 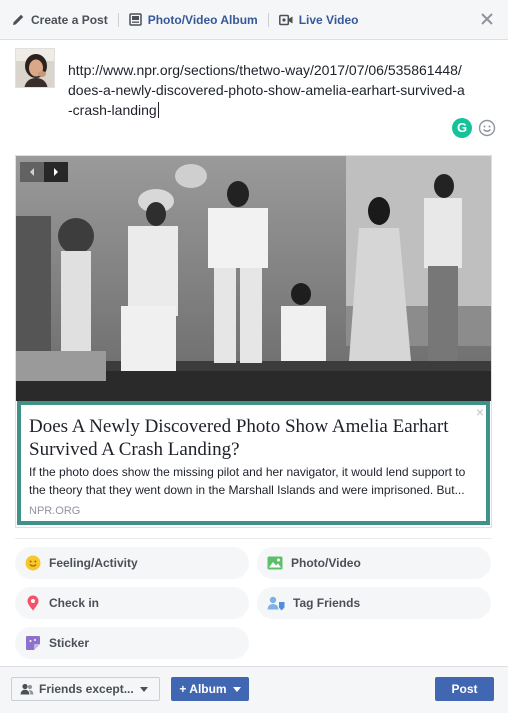 I want to click on feeling-activity-button: Feeling/Activity, so click(x=132, y=563).